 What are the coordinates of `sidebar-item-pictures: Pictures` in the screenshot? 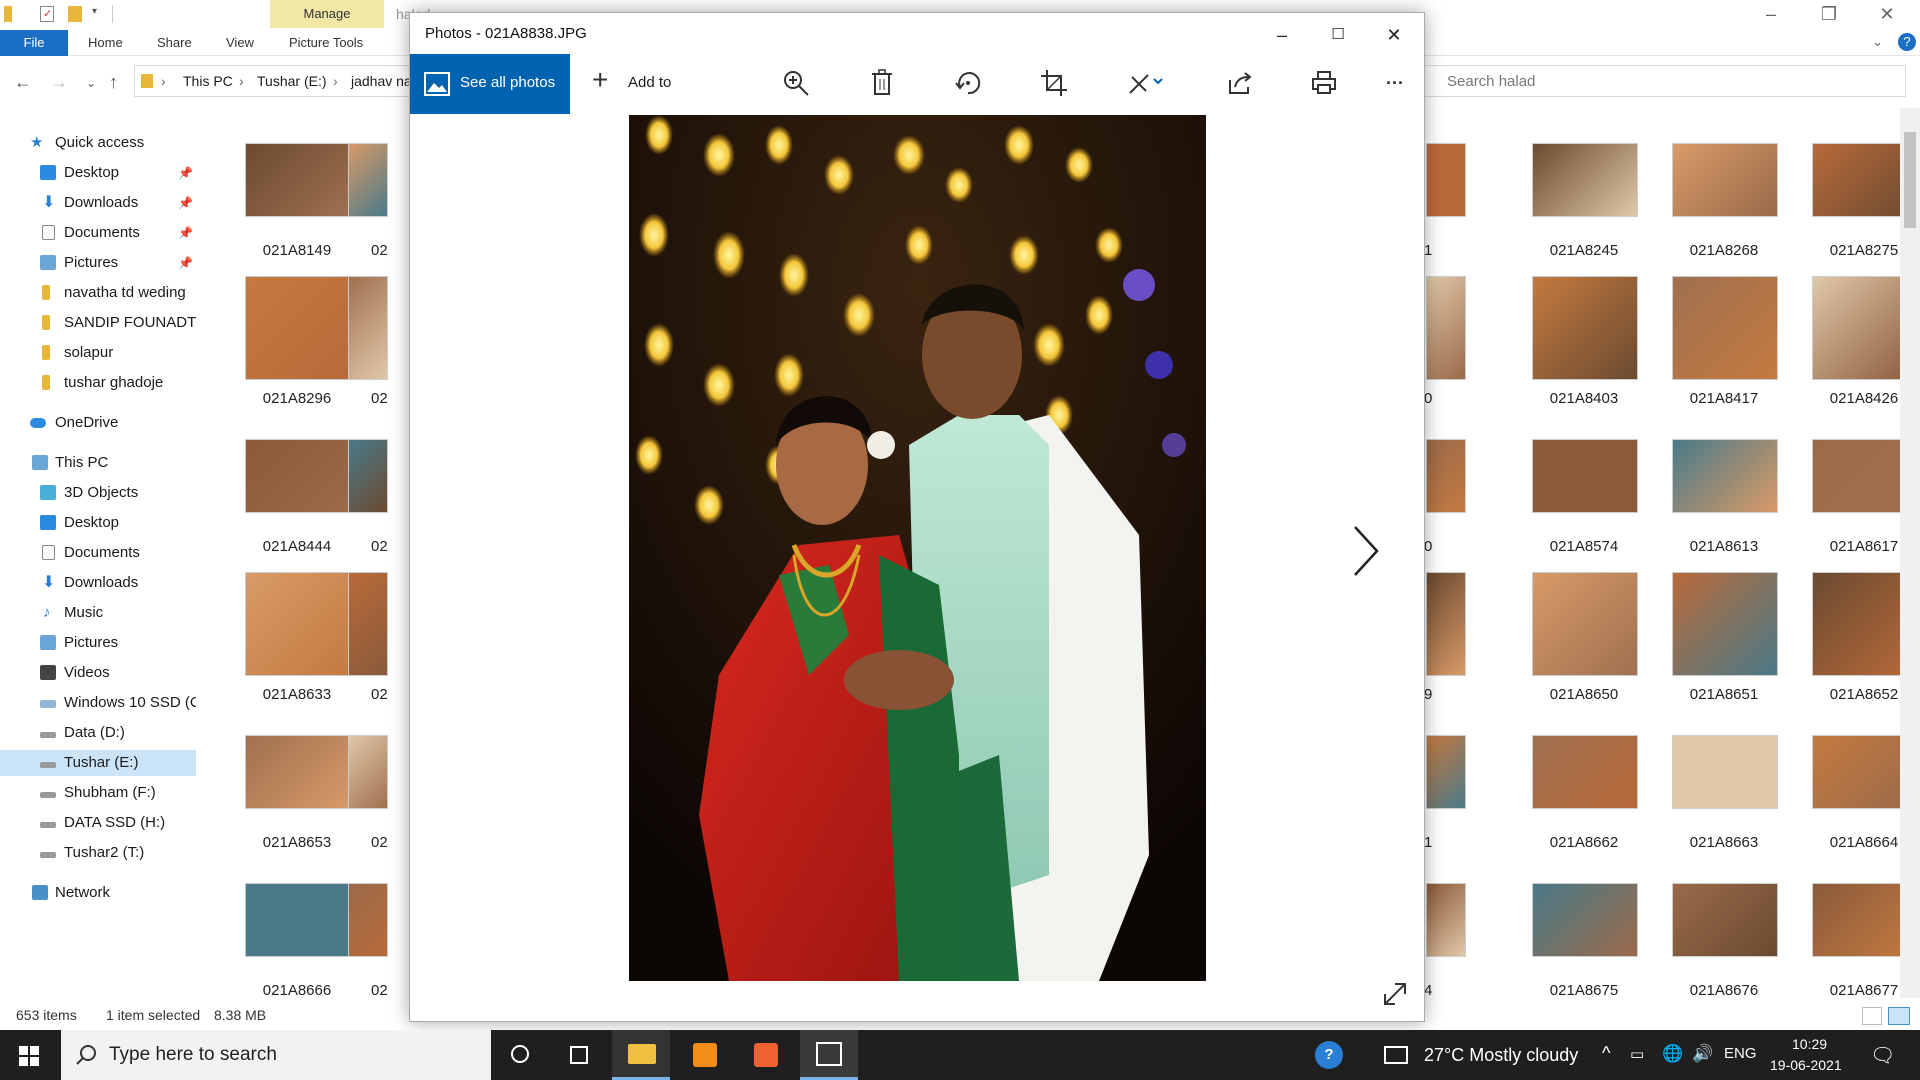 It's located at (98, 643).